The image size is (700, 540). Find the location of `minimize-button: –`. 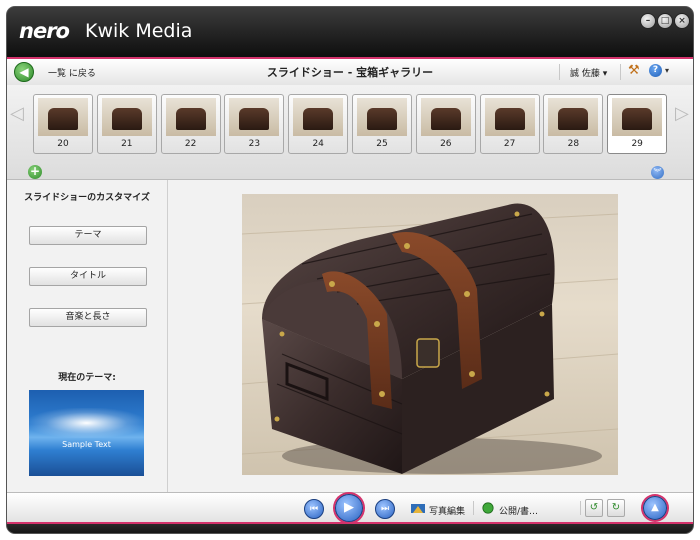

minimize-button: – is located at coordinates (648, 21).